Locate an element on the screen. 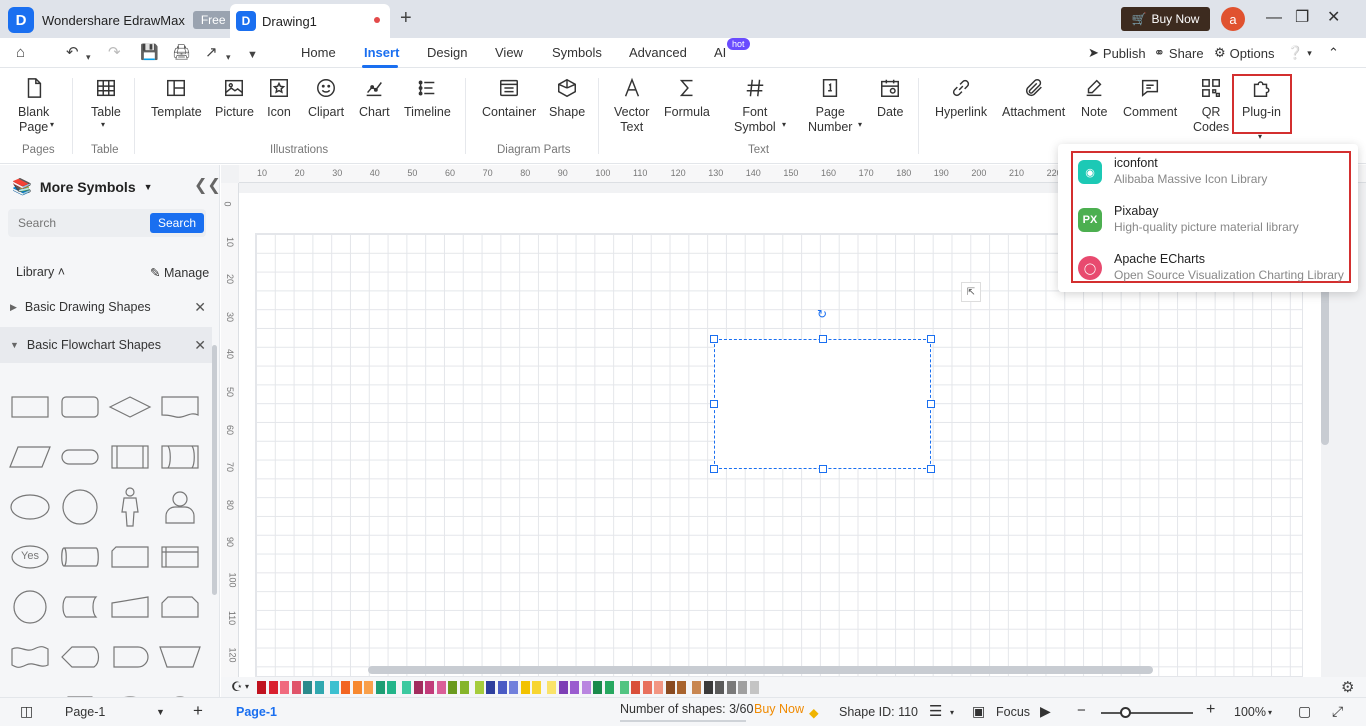 The height and width of the screenshot is (726, 1366). internal-storage-shape is located at coordinates (180, 557).